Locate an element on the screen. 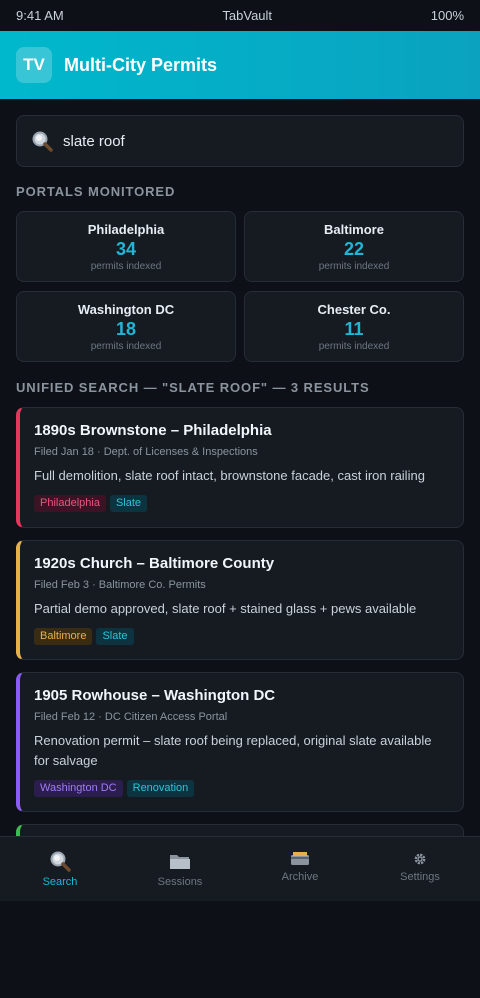 This screenshot has width=480, height=998. folder-icon is located at coordinates (180, 861).